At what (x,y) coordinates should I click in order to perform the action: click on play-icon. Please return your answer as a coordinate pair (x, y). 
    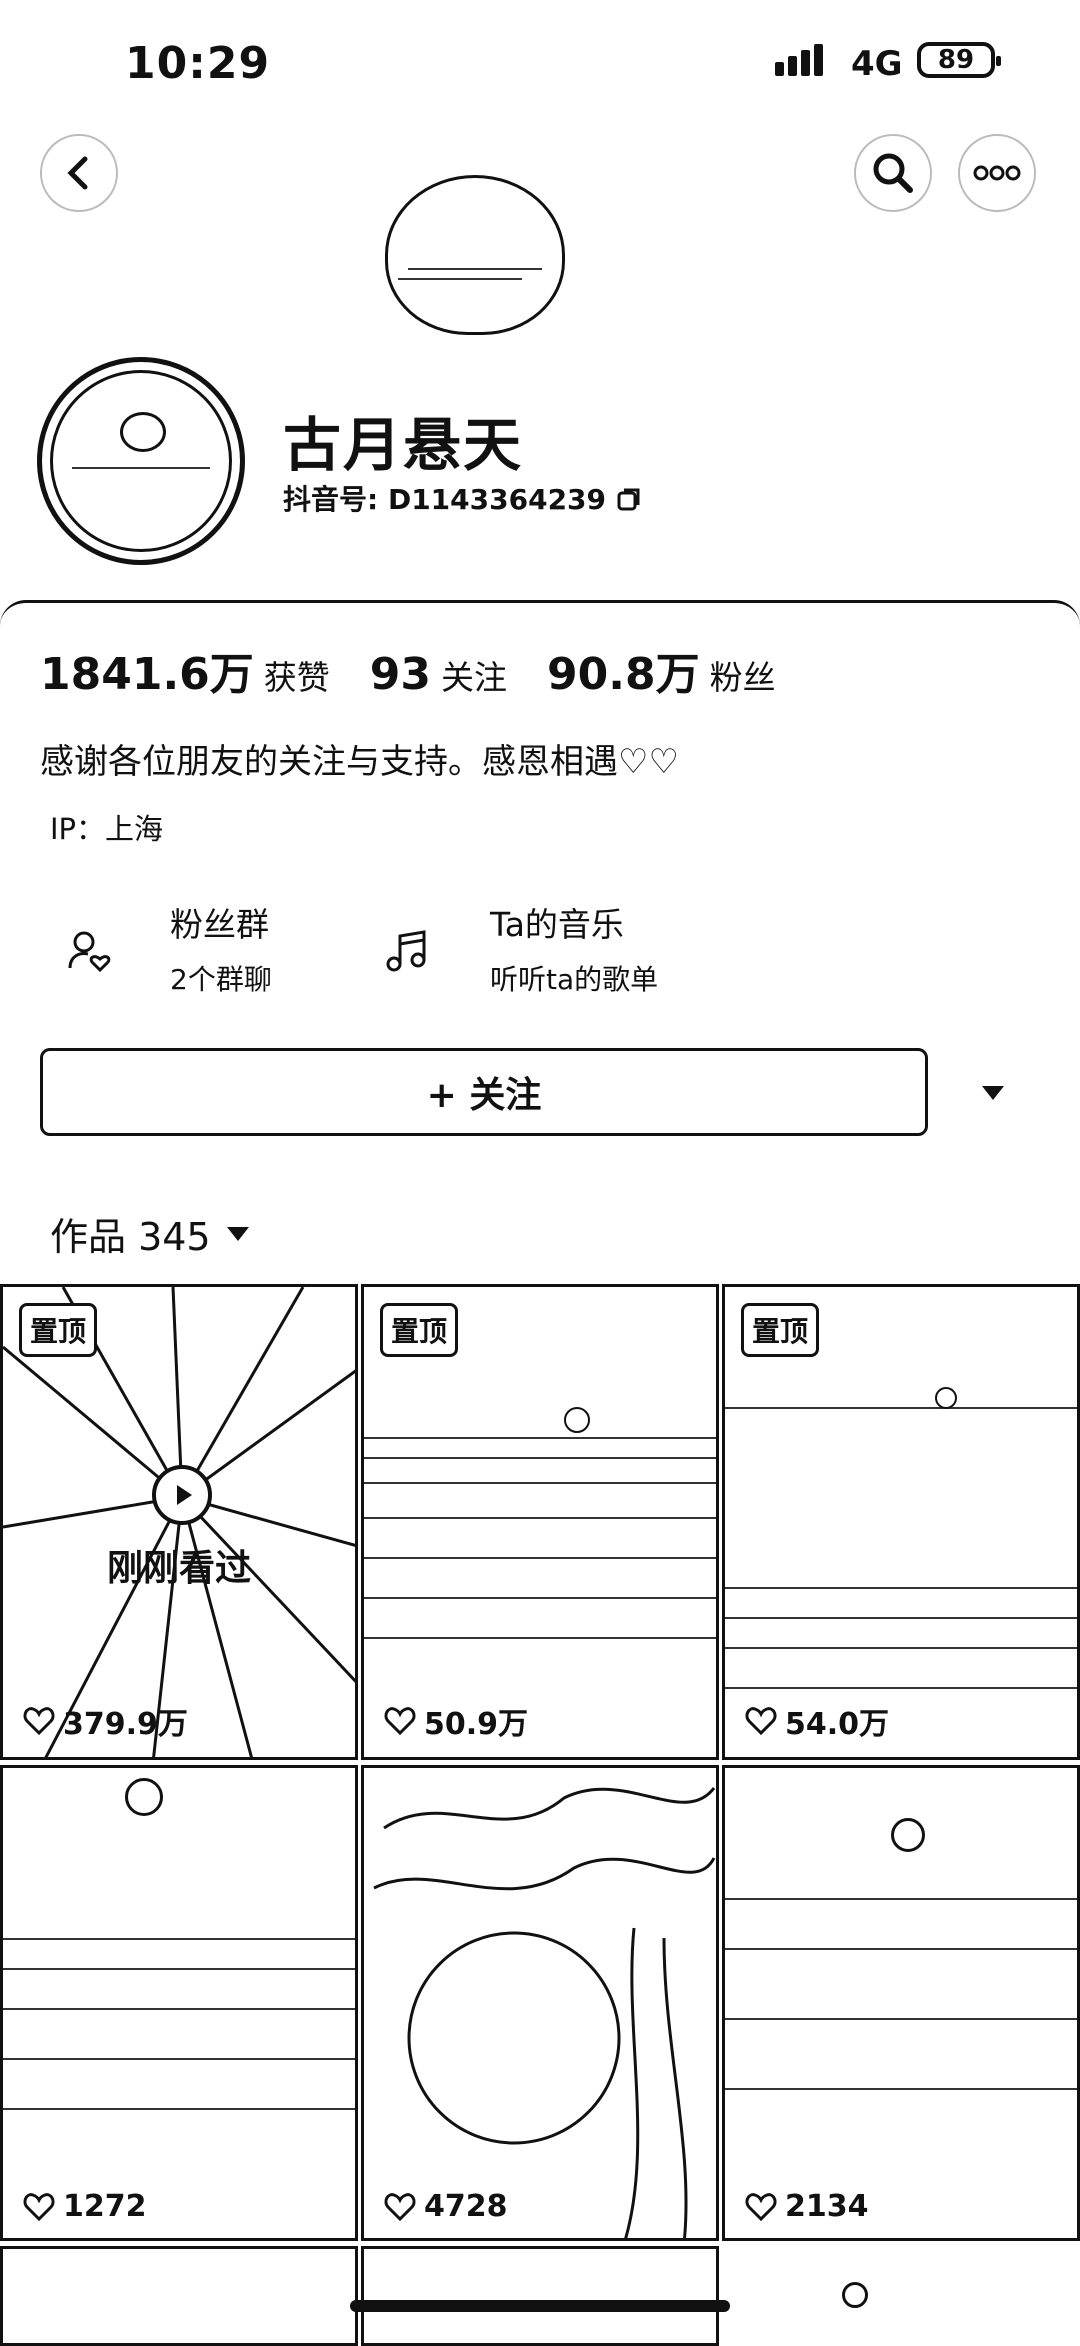
    Looking at the image, I should click on (182, 1495).